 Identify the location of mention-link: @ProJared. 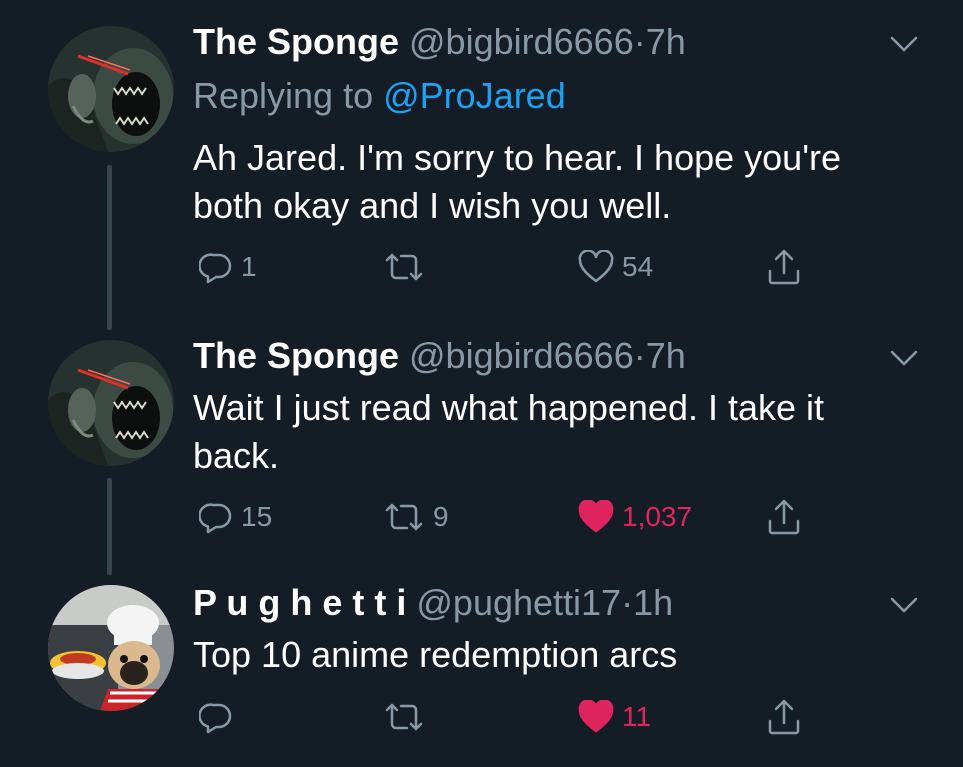
(474, 95).